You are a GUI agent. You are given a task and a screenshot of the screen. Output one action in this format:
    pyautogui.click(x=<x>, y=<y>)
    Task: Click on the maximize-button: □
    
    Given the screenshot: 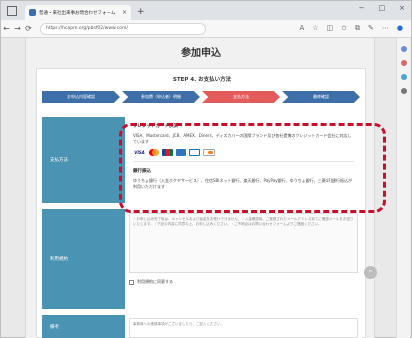 What is the action you would take?
    pyautogui.click(x=382, y=8)
    